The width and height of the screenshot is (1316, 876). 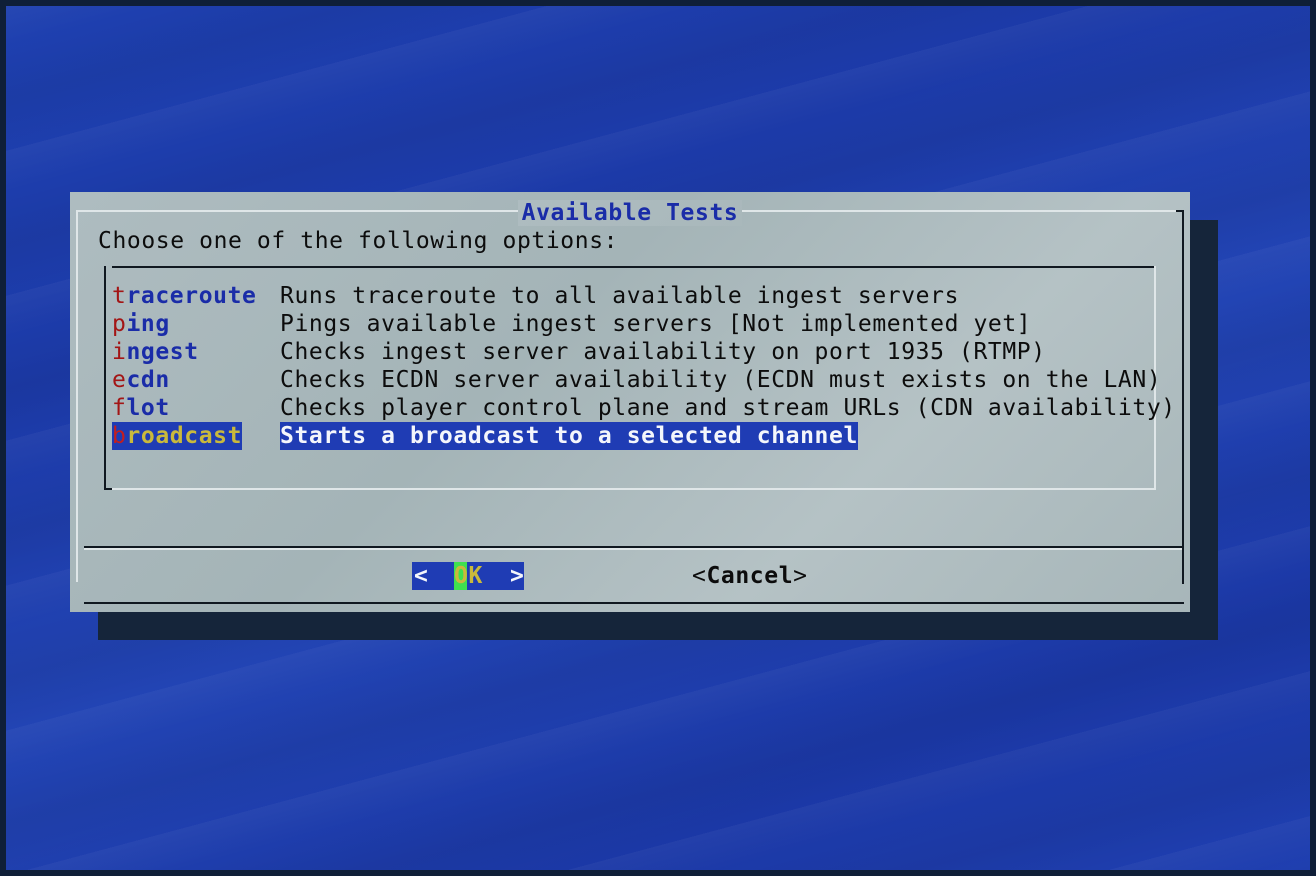 I want to click on dialog-border-left, so click(x=77, y=396).